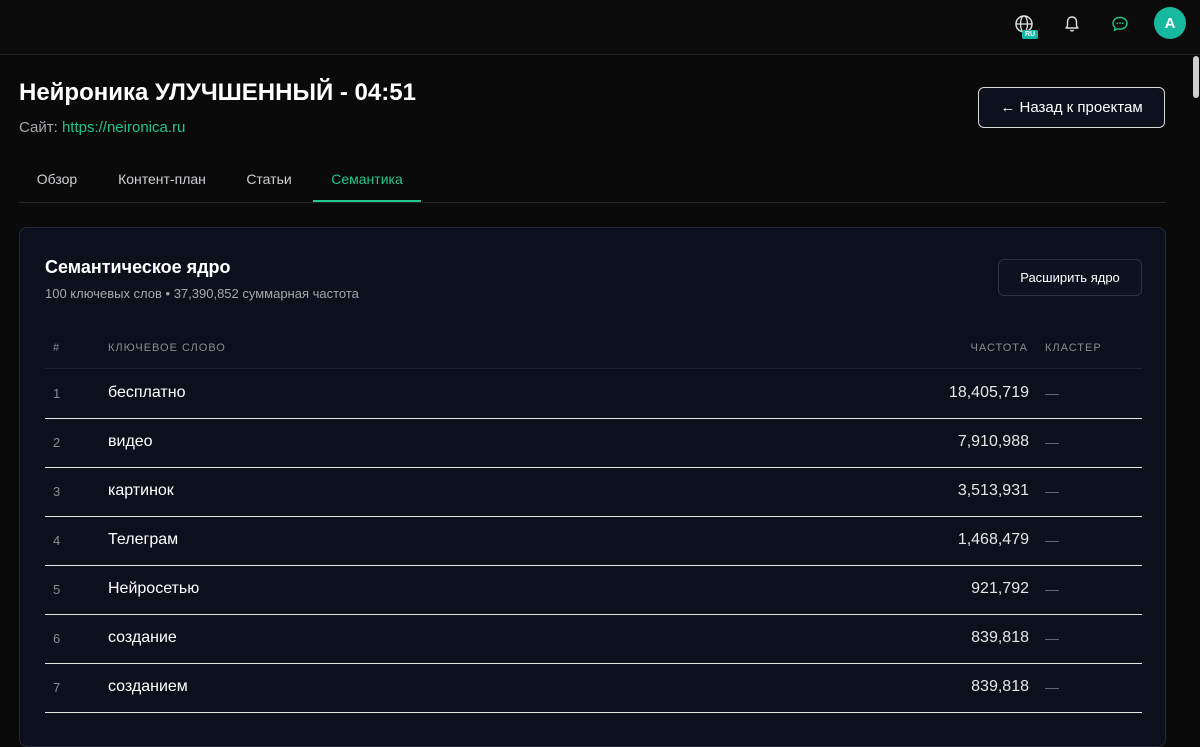 Image resolution: width=1200 pixels, height=747 pixels. I want to click on bell-icon, so click(1072, 24).